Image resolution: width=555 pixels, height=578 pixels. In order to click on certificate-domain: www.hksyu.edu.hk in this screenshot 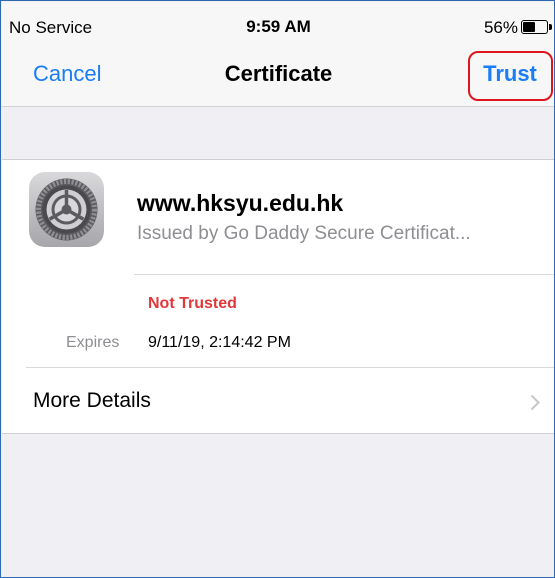, I will do `click(240, 203)`.